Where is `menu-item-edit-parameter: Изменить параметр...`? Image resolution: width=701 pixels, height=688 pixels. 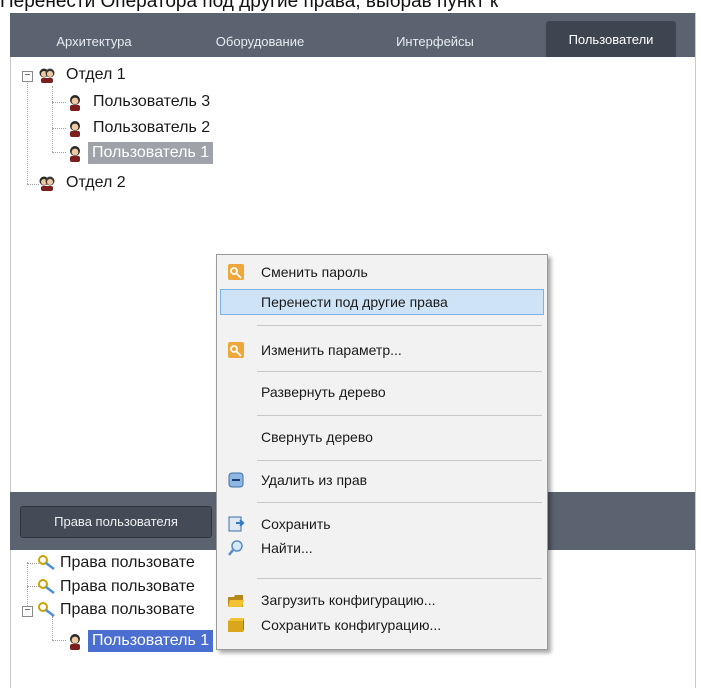 menu-item-edit-parameter: Изменить параметр... is located at coordinates (382, 350).